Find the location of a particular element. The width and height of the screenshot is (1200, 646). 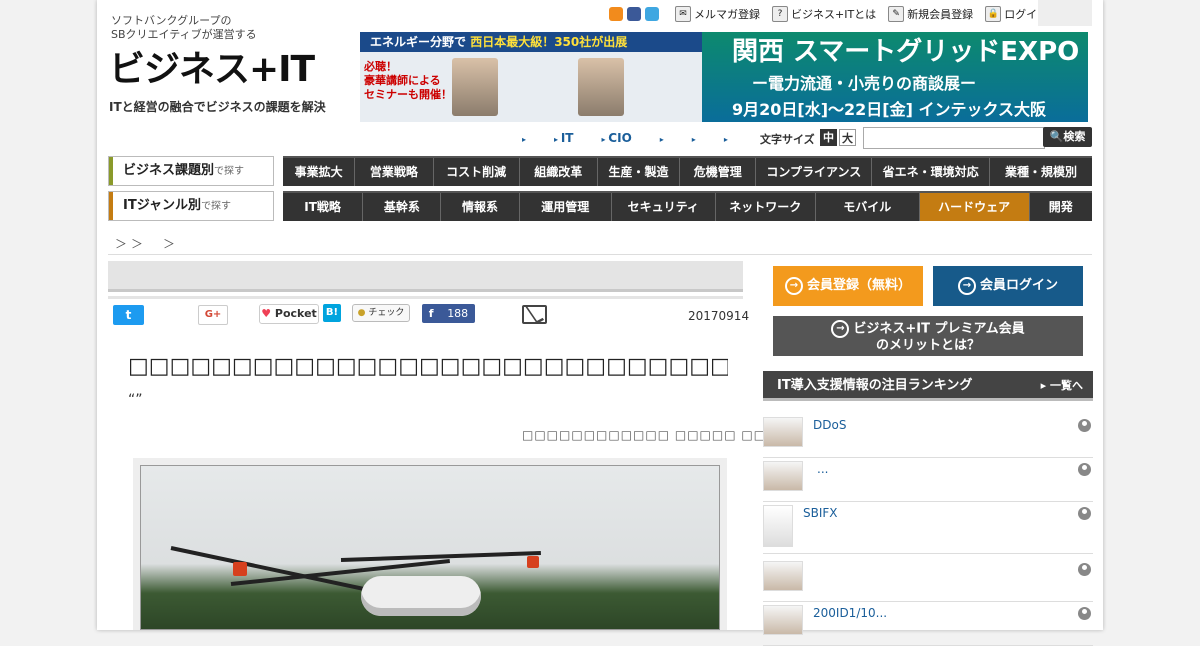

twitter-icon: t is located at coordinates (128, 315).